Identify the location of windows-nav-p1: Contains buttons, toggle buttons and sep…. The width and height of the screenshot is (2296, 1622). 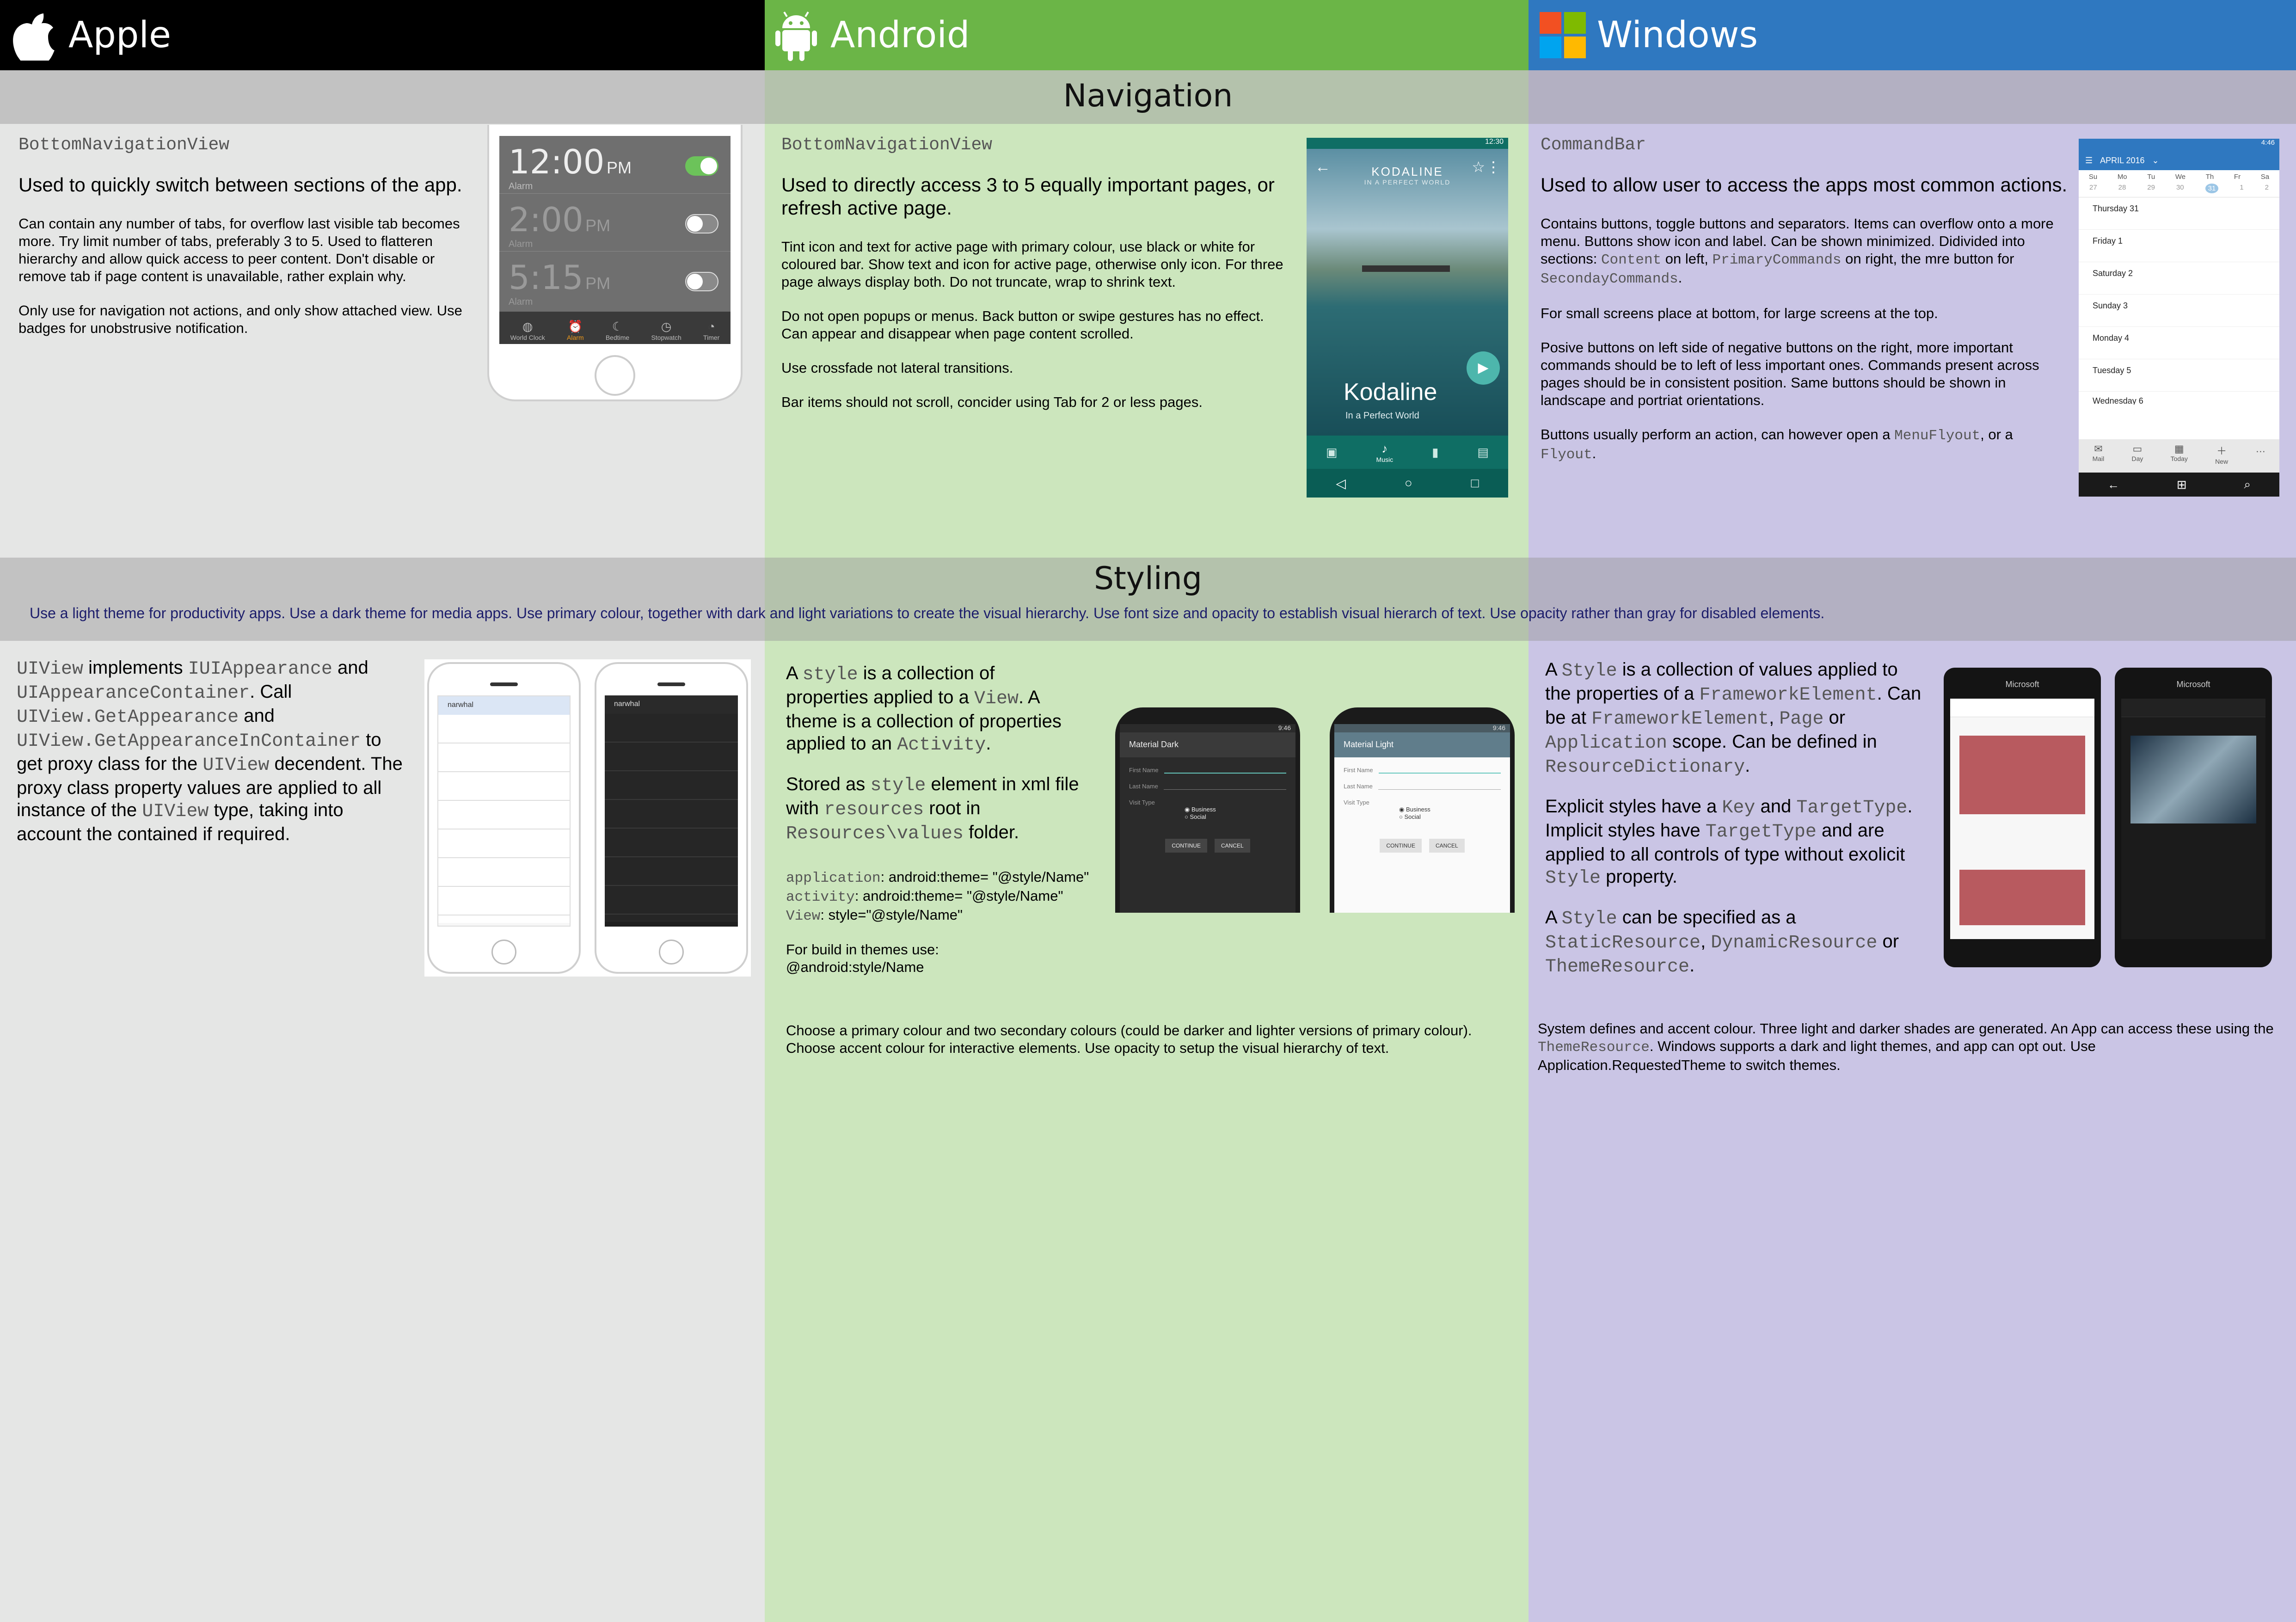
(1797, 251).